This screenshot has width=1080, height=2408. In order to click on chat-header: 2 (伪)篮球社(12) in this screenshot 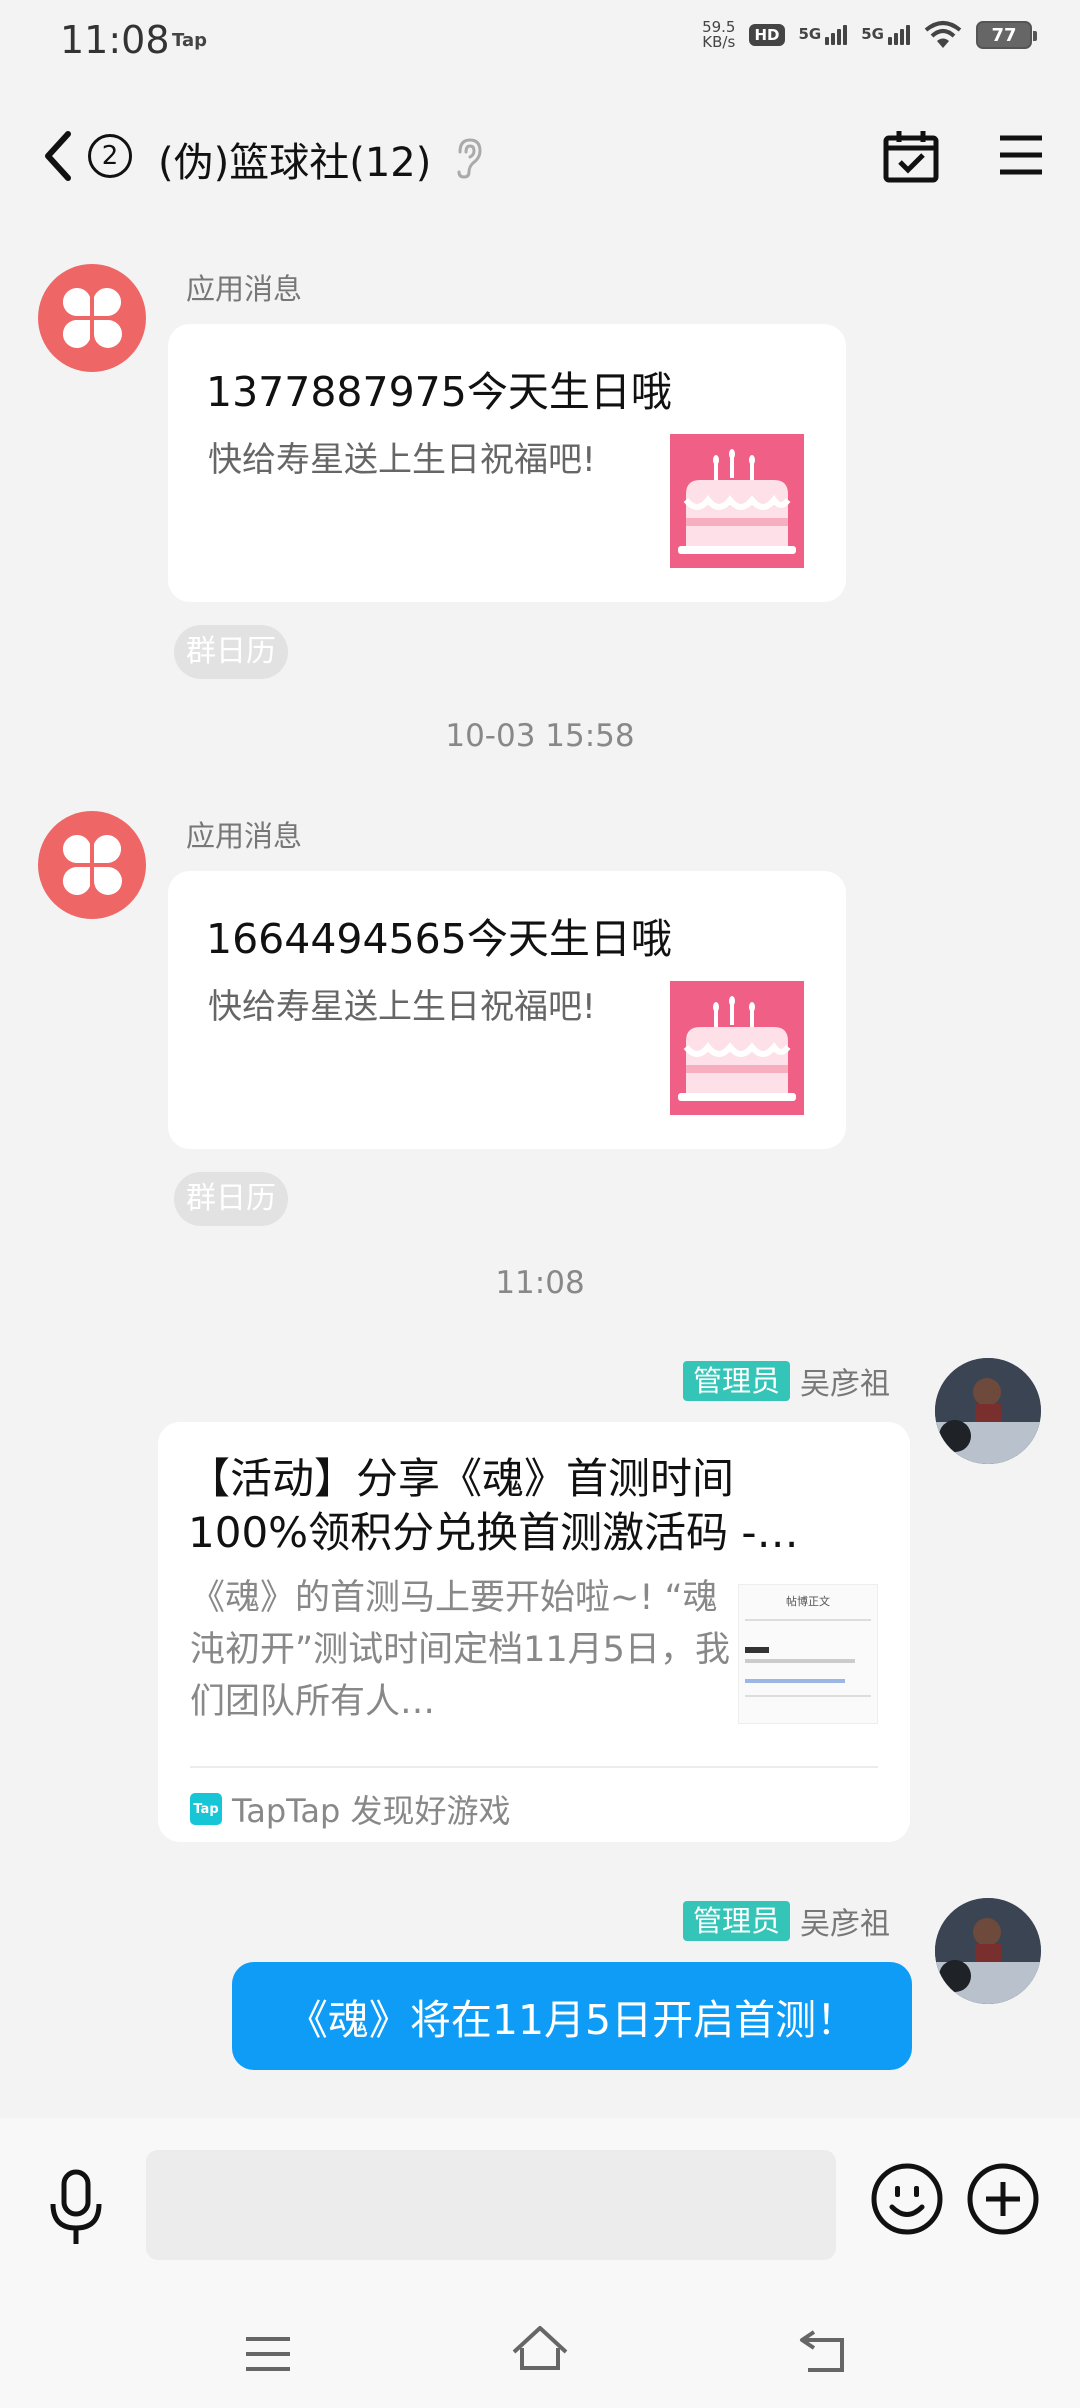, I will do `click(540, 155)`.